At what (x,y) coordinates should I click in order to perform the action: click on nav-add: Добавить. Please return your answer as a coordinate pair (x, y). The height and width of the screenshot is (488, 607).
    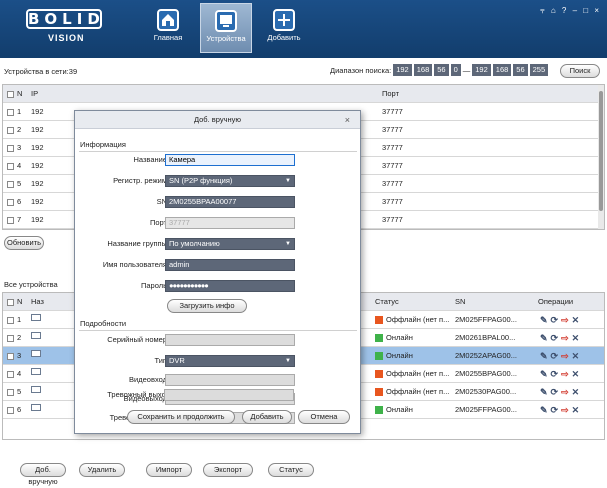
    Looking at the image, I should click on (284, 28).